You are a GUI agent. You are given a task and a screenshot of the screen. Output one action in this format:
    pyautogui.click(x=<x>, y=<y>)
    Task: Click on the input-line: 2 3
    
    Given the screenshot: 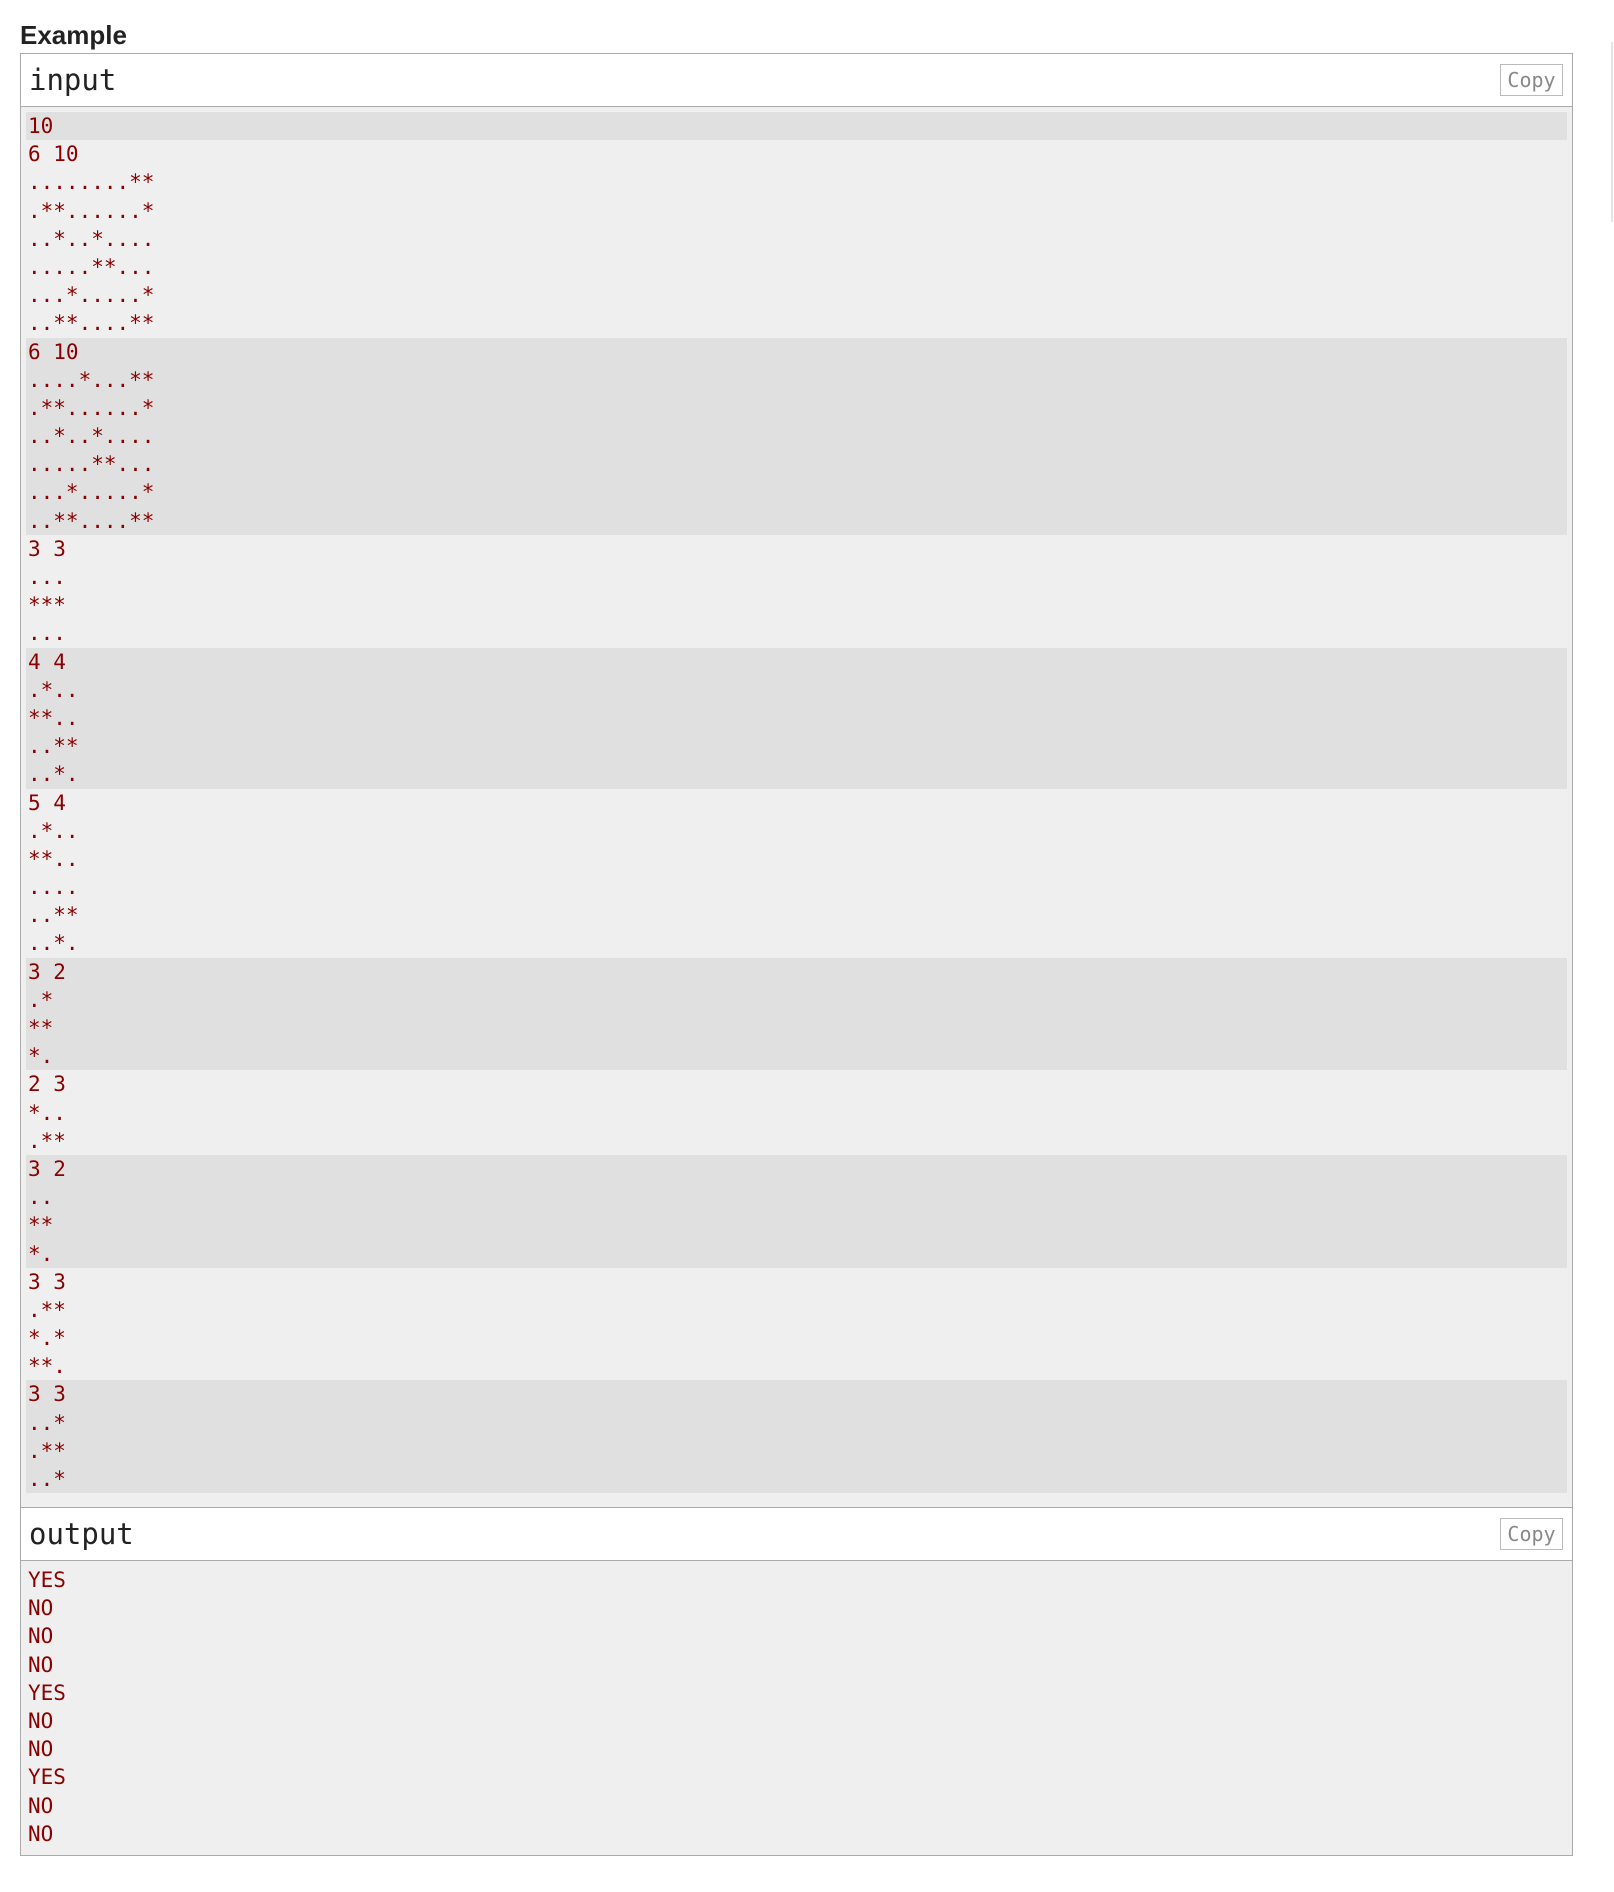 What is the action you would take?
    pyautogui.click(x=47, y=1084)
    